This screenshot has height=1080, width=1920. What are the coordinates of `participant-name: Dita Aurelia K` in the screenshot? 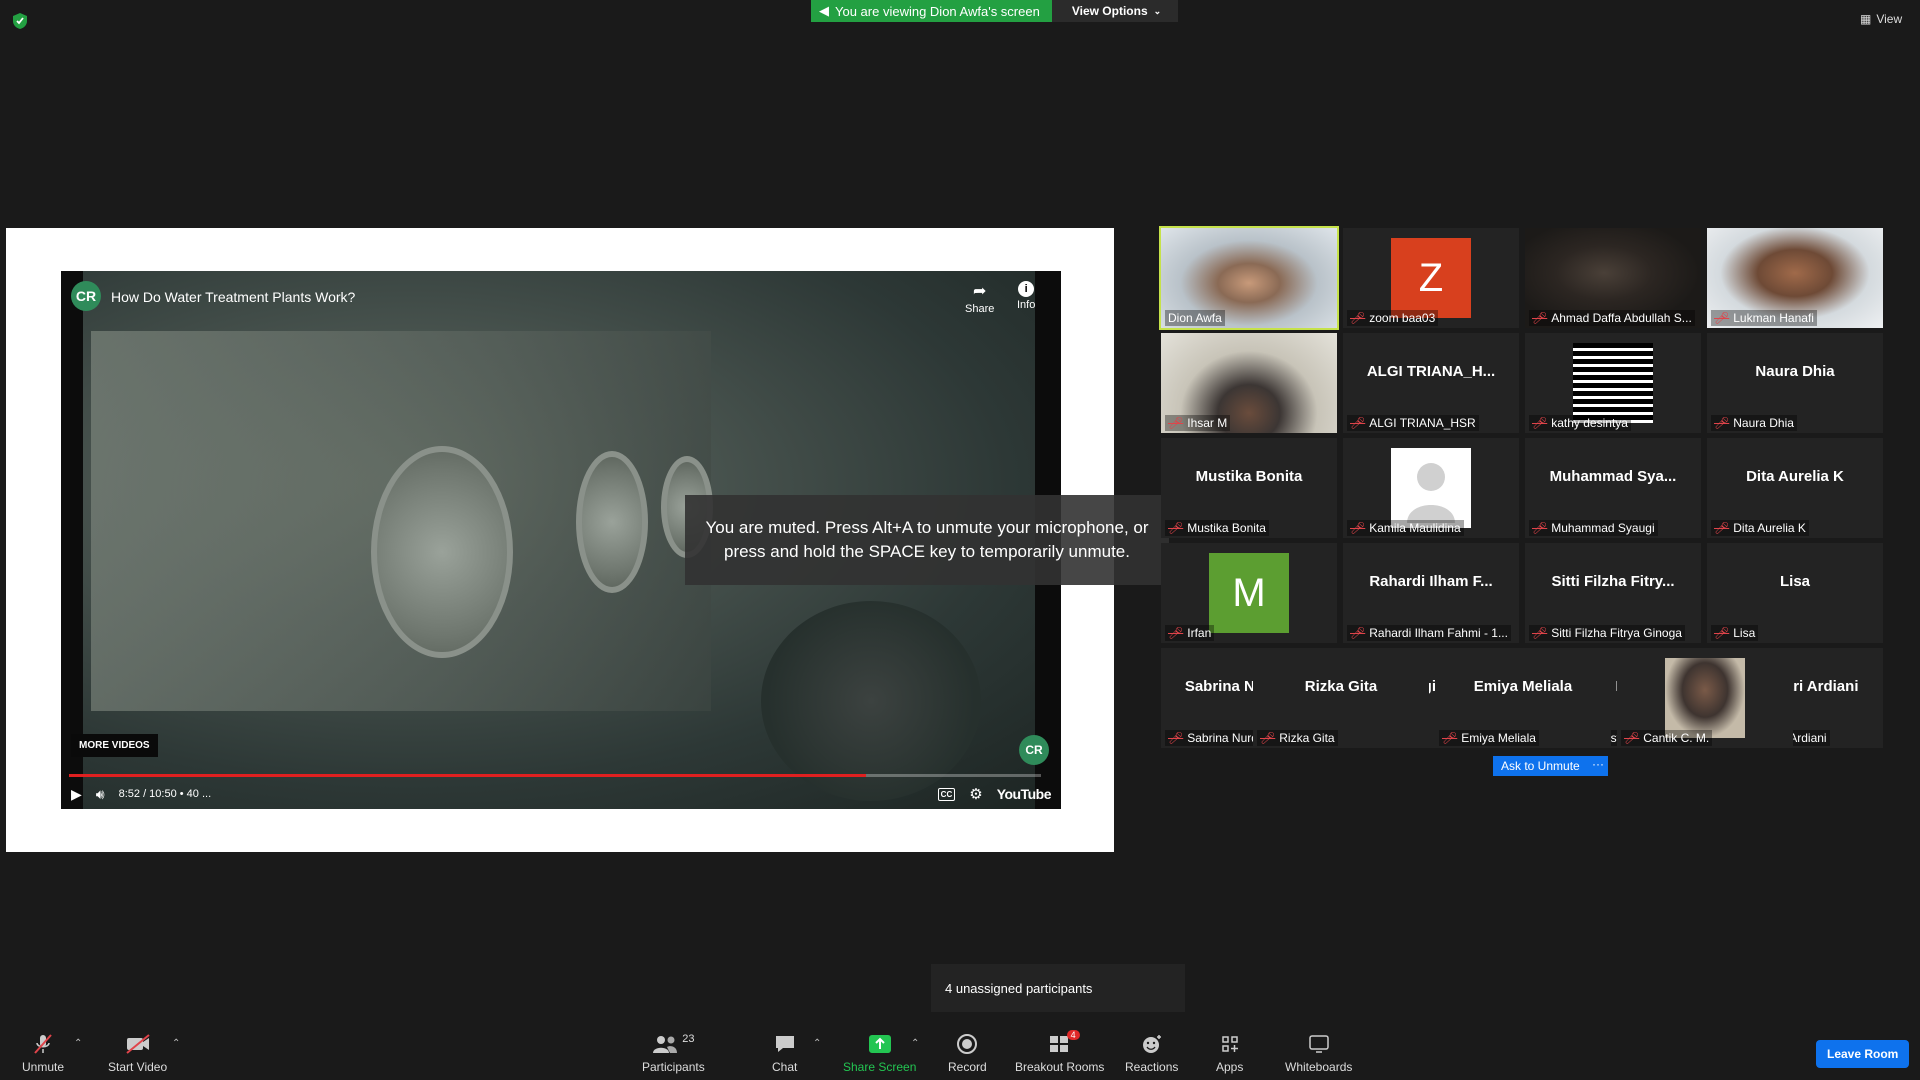 It's located at (1769, 528).